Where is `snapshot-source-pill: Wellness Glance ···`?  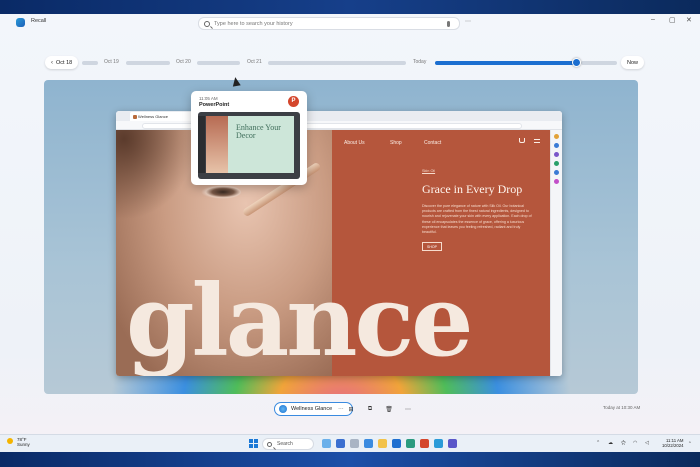 snapshot-source-pill: Wellness Glance ··· is located at coordinates (313, 409).